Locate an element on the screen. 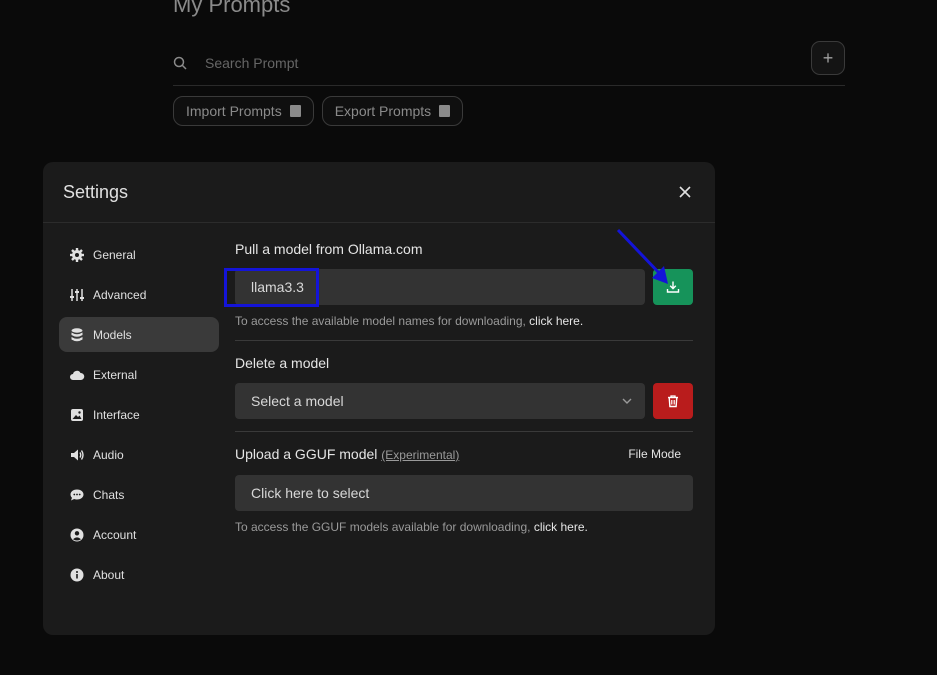 Image resolution: width=937 pixels, height=675 pixels. delete-model-title: Delete a model is located at coordinates (282, 363).